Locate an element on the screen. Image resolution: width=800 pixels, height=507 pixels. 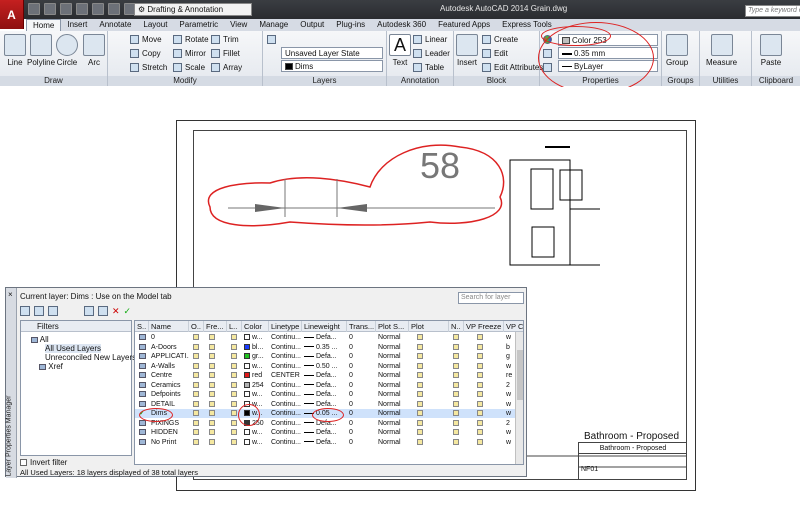
annotation-panel-title: Annotation is located at coordinates (420, 81).